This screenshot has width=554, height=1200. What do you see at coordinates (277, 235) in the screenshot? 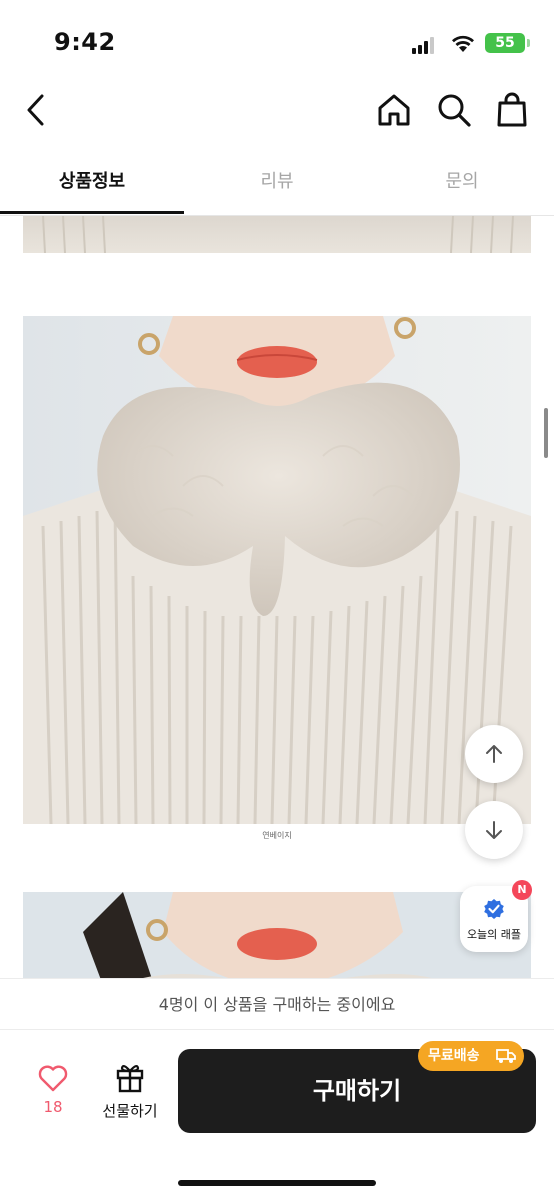
I see `product-image-partial` at bounding box center [277, 235].